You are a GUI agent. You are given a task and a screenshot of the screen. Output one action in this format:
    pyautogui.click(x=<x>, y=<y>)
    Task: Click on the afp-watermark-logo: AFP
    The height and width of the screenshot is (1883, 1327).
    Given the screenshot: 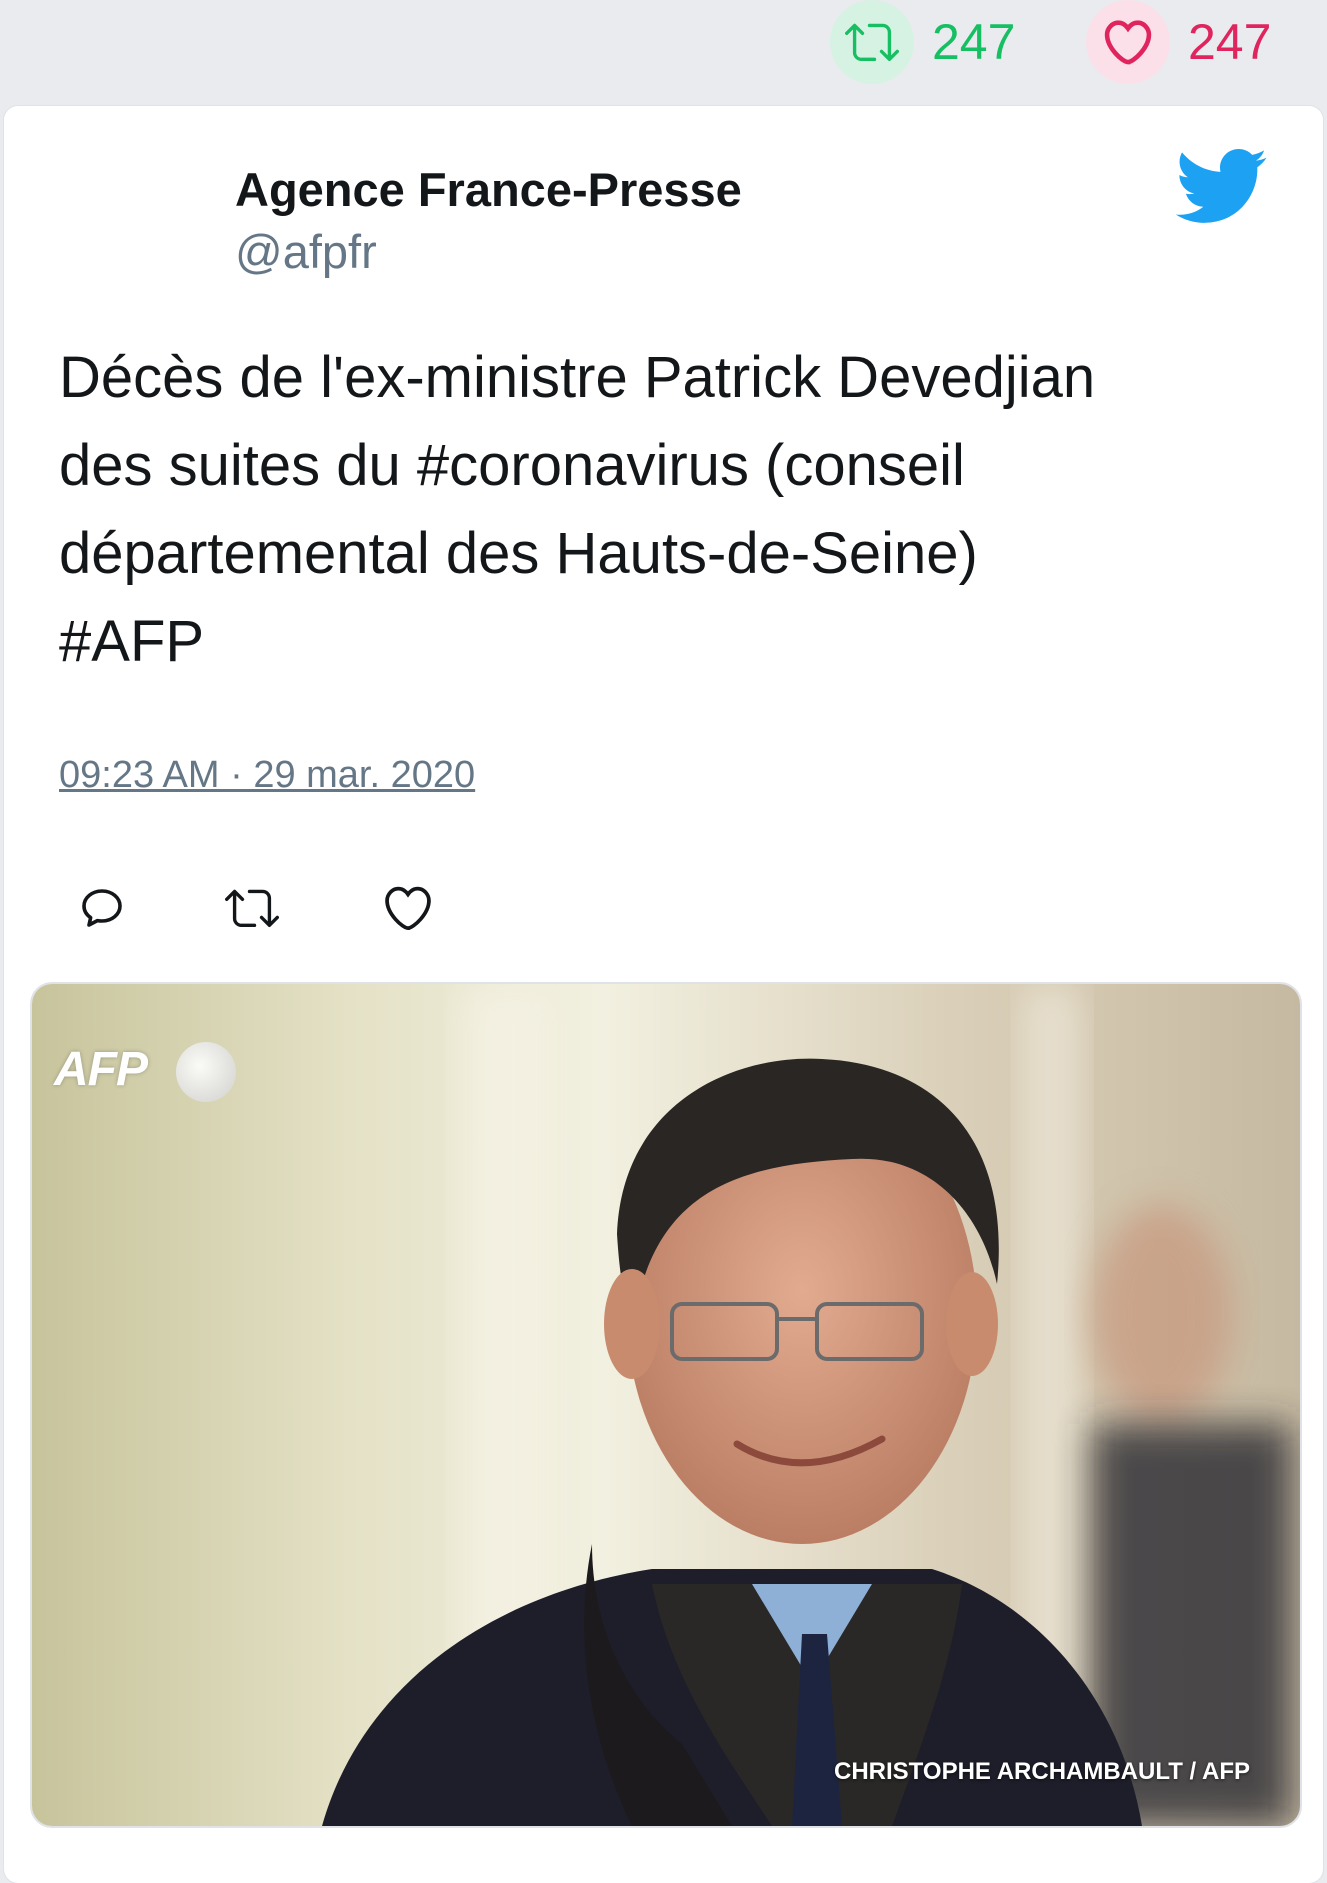 What is the action you would take?
    pyautogui.click(x=101, y=1069)
    